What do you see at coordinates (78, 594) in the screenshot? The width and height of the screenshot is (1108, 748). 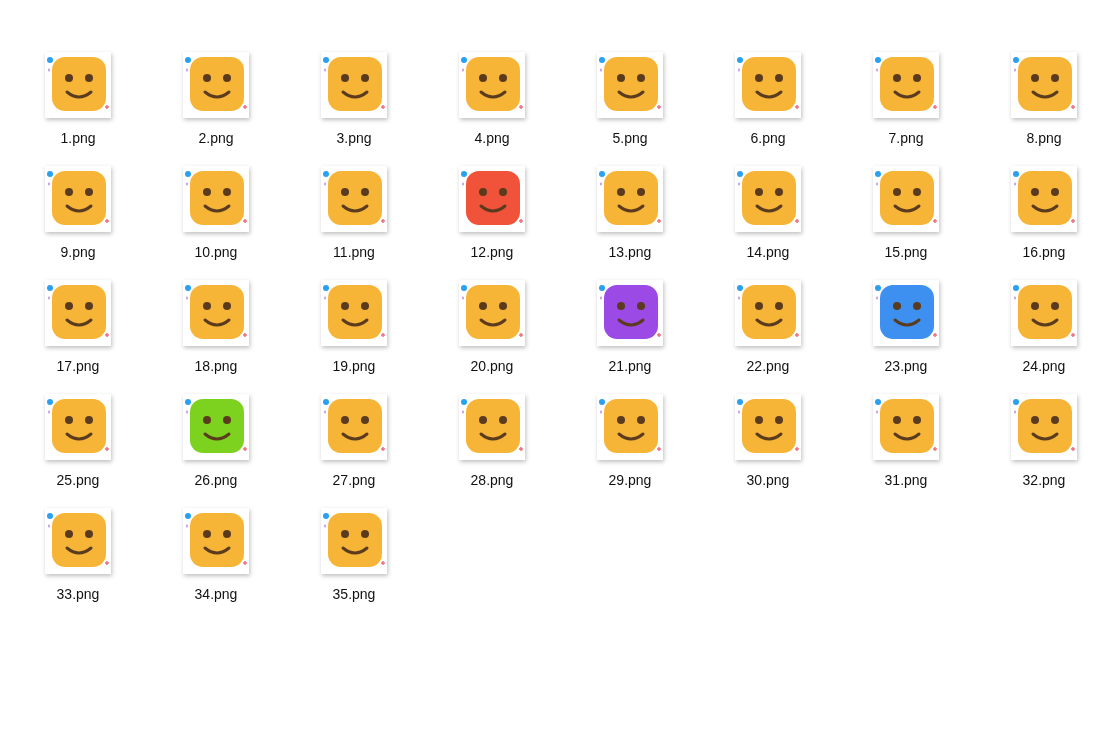 I see `file-name: 33.png` at bounding box center [78, 594].